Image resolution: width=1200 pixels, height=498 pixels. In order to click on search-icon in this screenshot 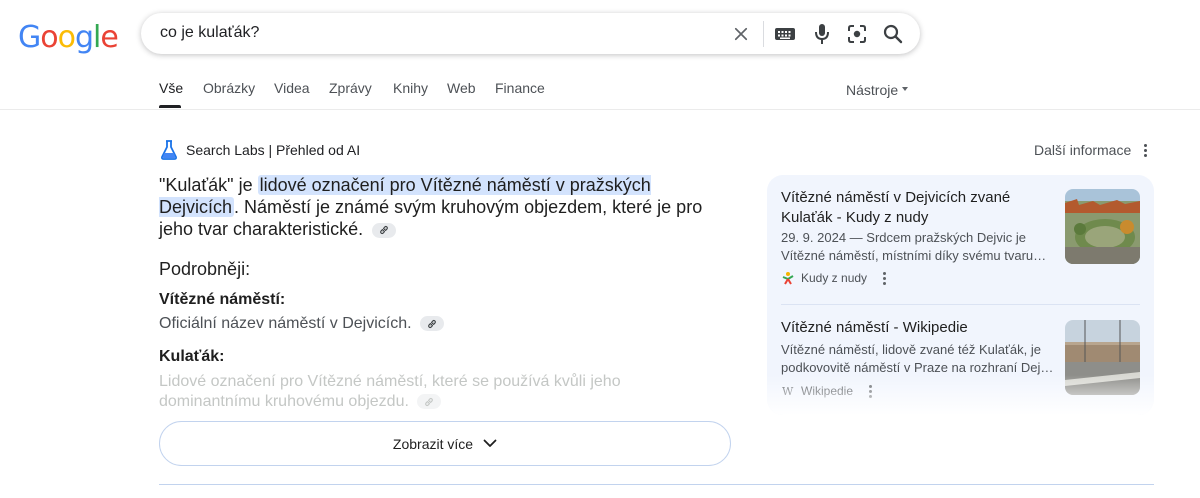, I will do `click(893, 34)`.